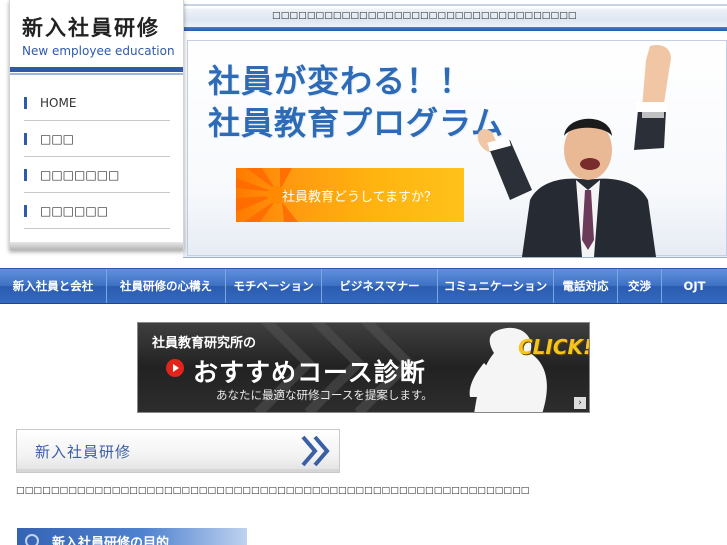  I want to click on side-nav-label: □□□□□□, so click(74, 210).